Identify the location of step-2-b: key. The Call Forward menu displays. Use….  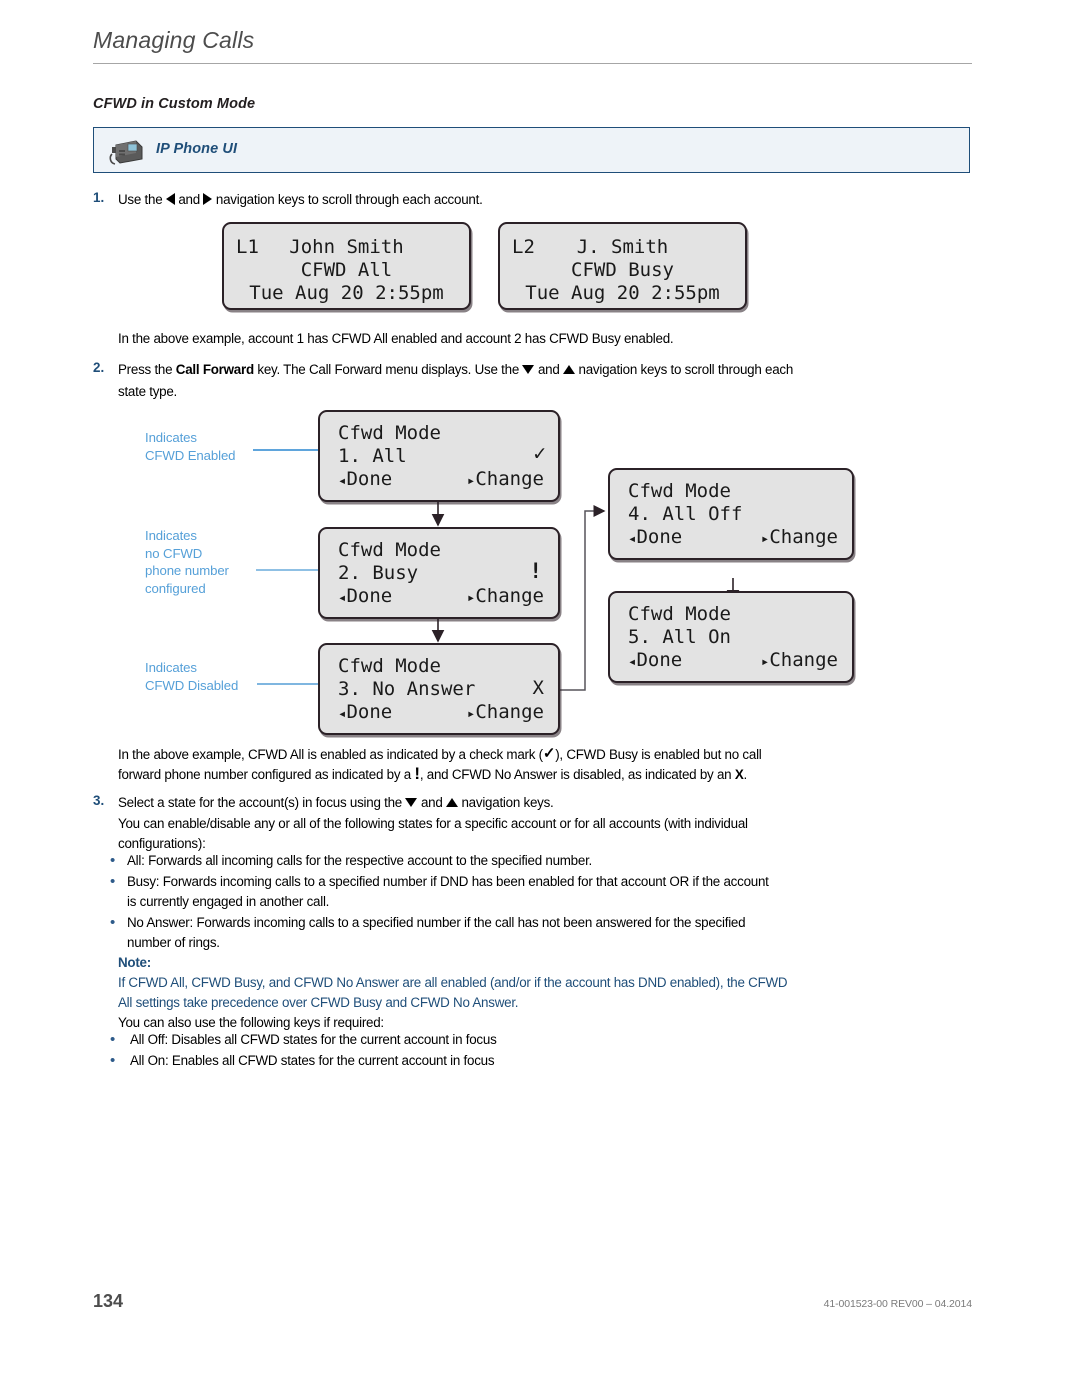
(388, 369).